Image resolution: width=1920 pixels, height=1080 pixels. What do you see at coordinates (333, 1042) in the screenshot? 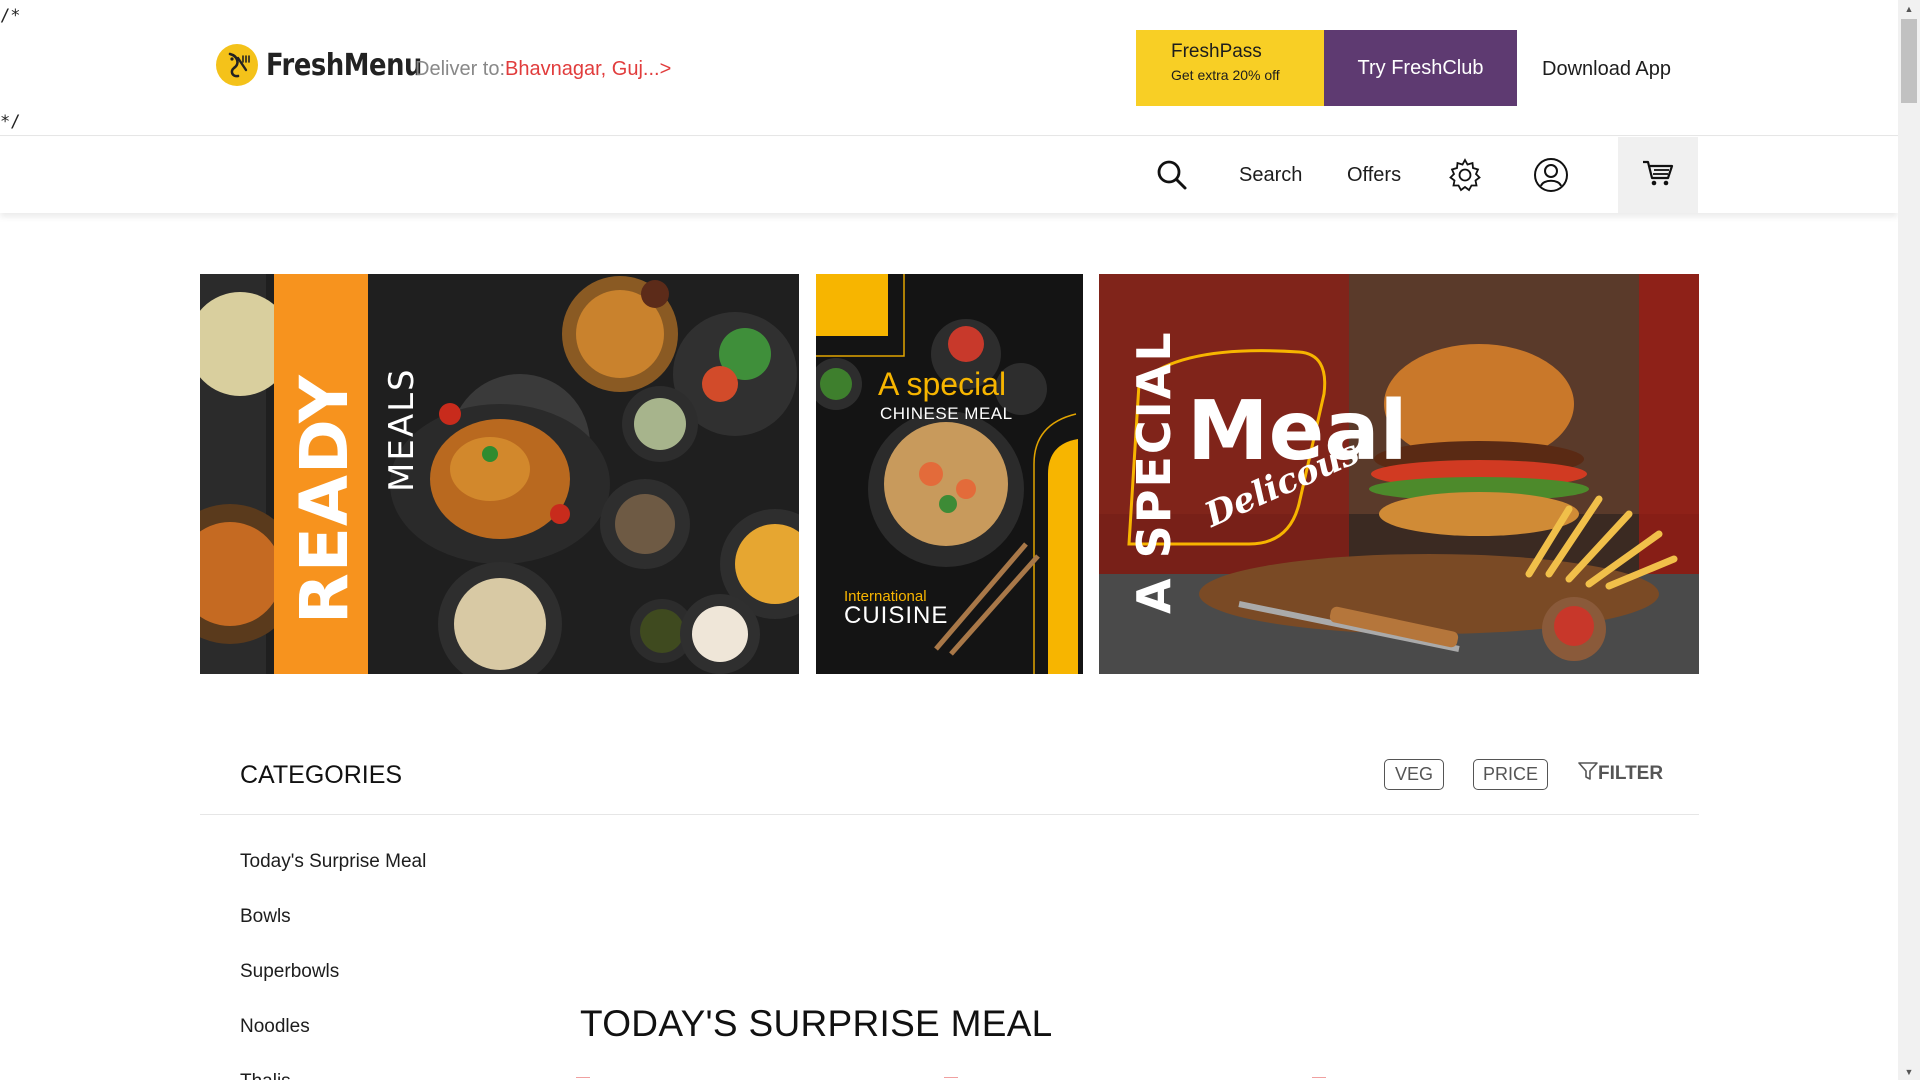
I see `category-item-noodles: Noodles` at bounding box center [333, 1042].